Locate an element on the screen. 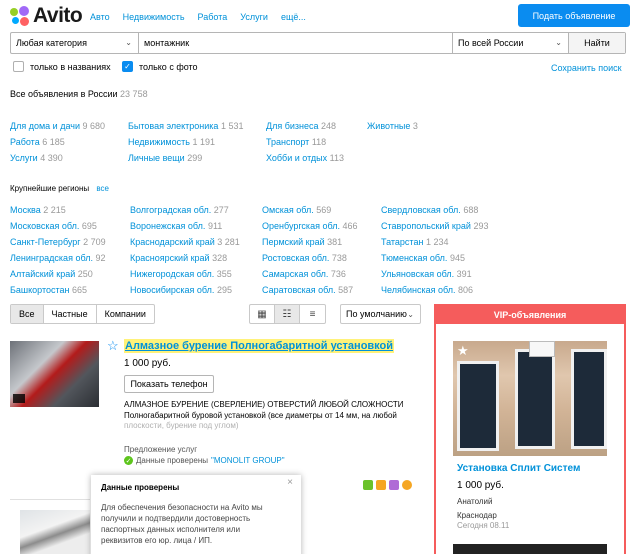 Image resolution: width=640 pixels, height=554 pixels. favorite-star-icon: ☆ is located at coordinates (113, 346).